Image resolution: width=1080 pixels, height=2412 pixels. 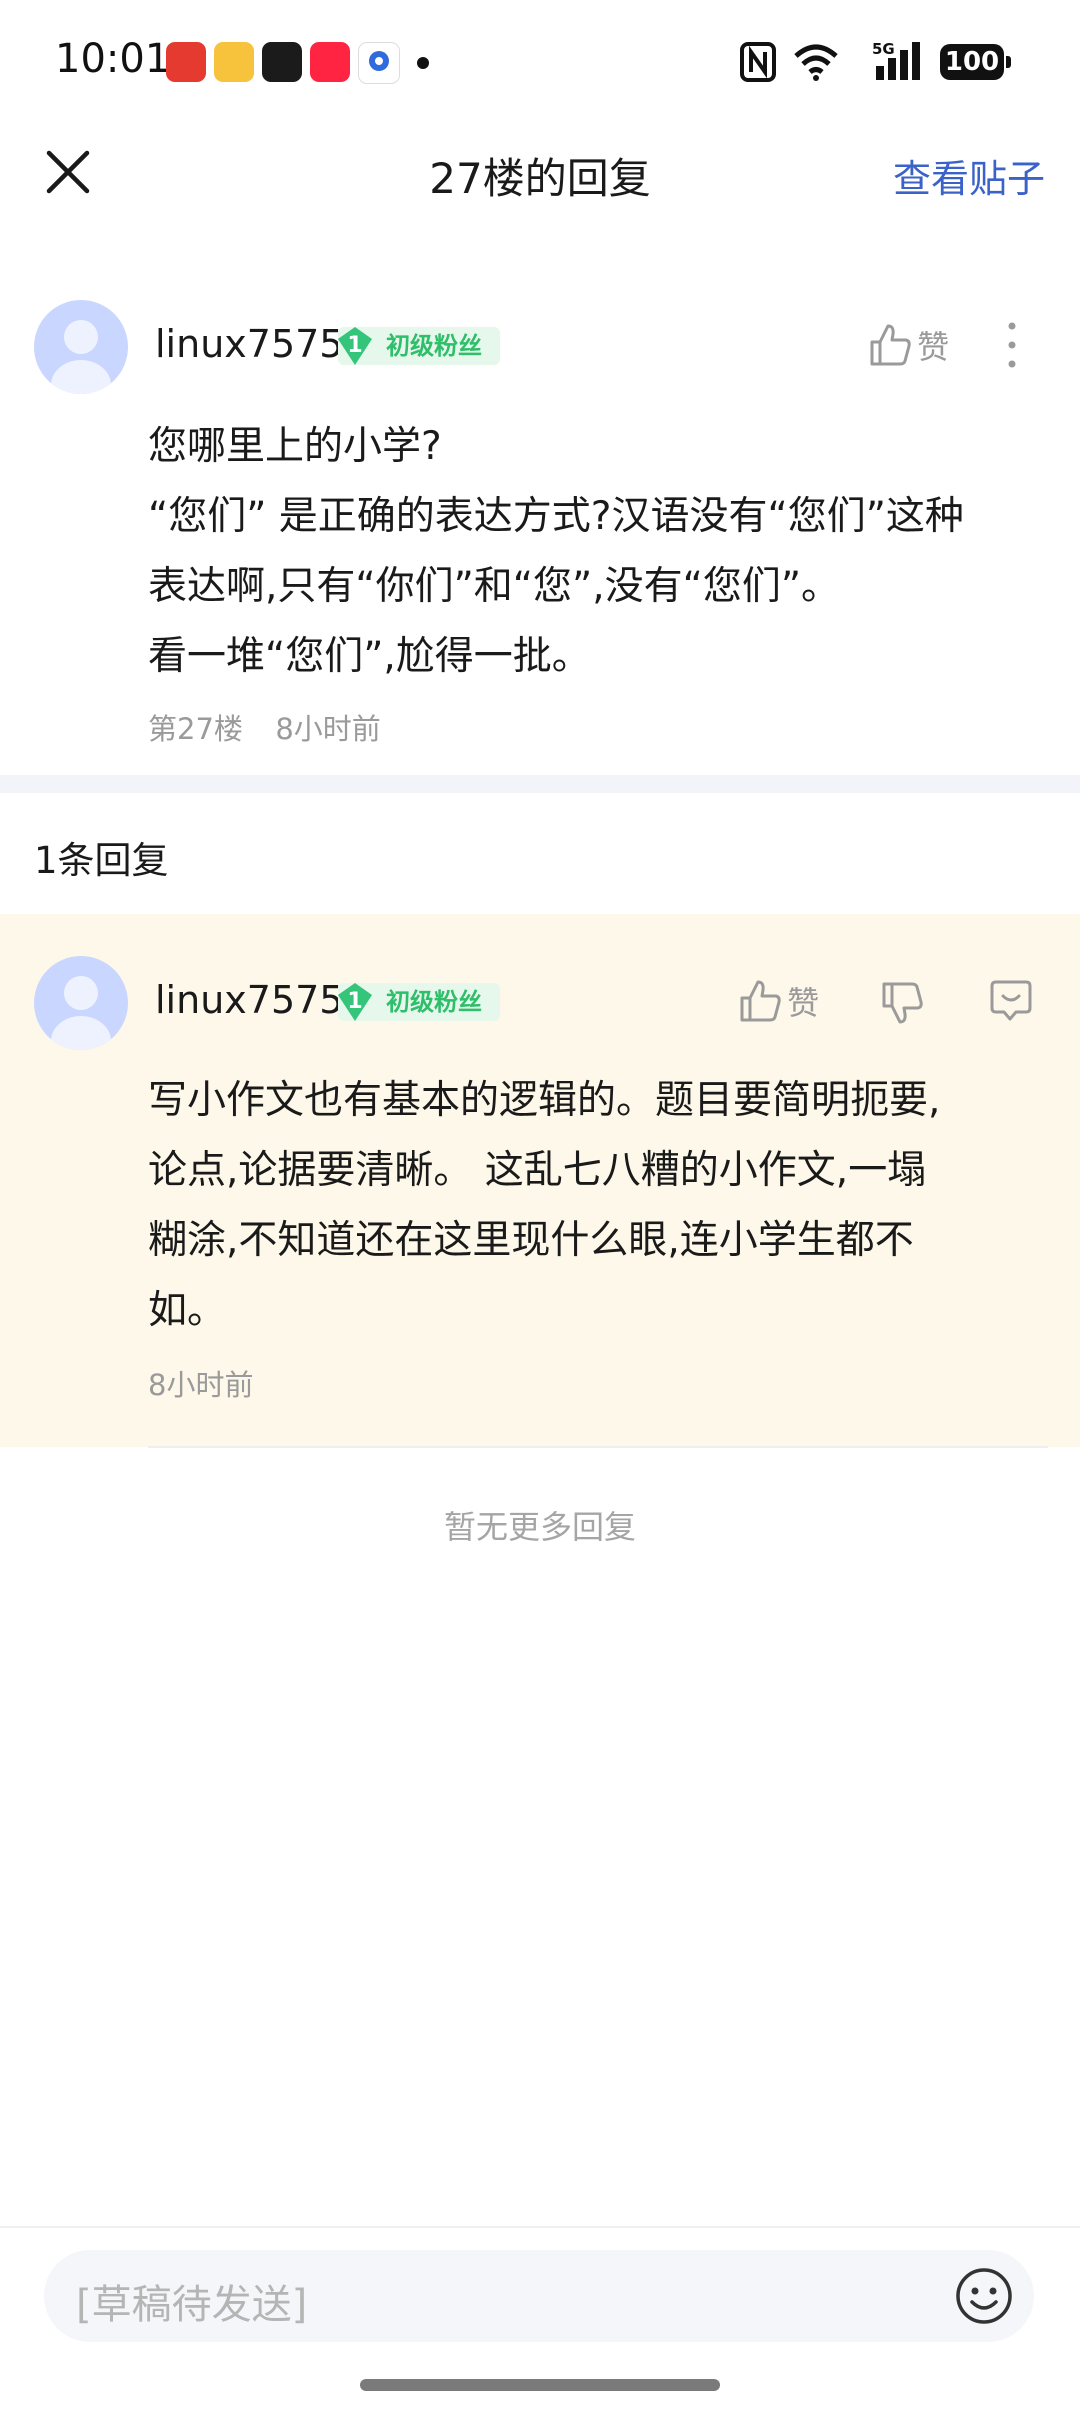 I want to click on reply-input-placeholder: [草稿待发送], so click(x=192, y=2305).